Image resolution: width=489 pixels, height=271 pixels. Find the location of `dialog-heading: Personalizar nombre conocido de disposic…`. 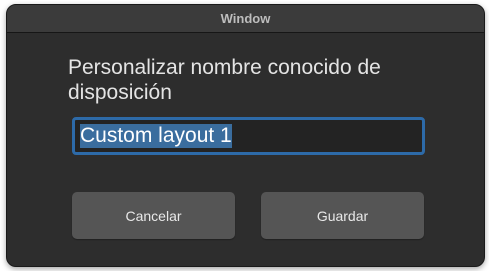

dialog-heading: Personalizar nombre conocido de disposic… is located at coordinates (224, 80).